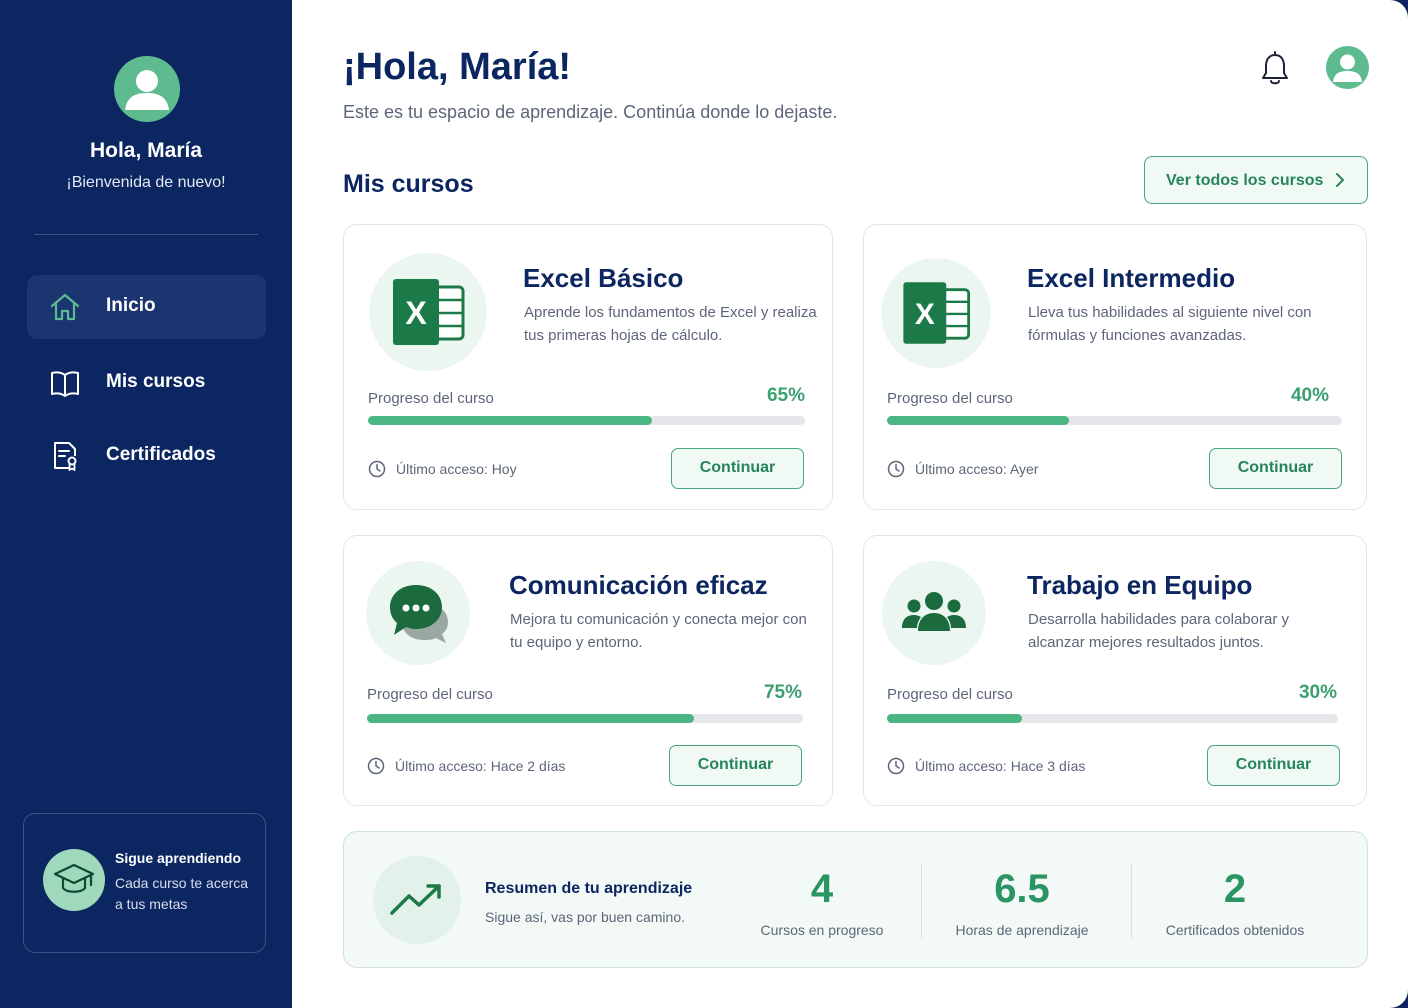  I want to click on course-title: Excel Intermedio, so click(1131, 278).